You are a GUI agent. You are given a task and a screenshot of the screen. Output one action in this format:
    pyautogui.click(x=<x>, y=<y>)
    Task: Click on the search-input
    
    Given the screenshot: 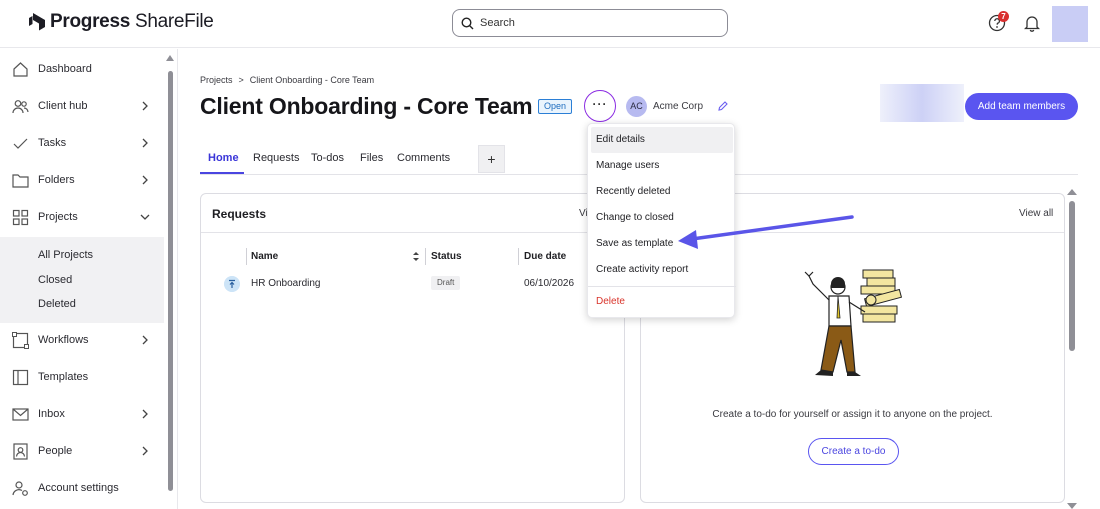 What is the action you would take?
    pyautogui.click(x=595, y=23)
    